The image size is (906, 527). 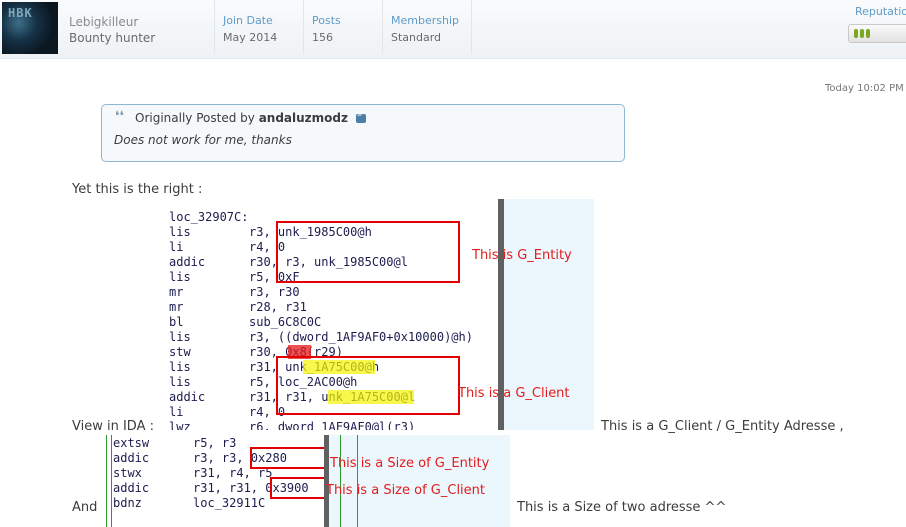 I want to click on stat-value: May 2014, so click(x=250, y=37).